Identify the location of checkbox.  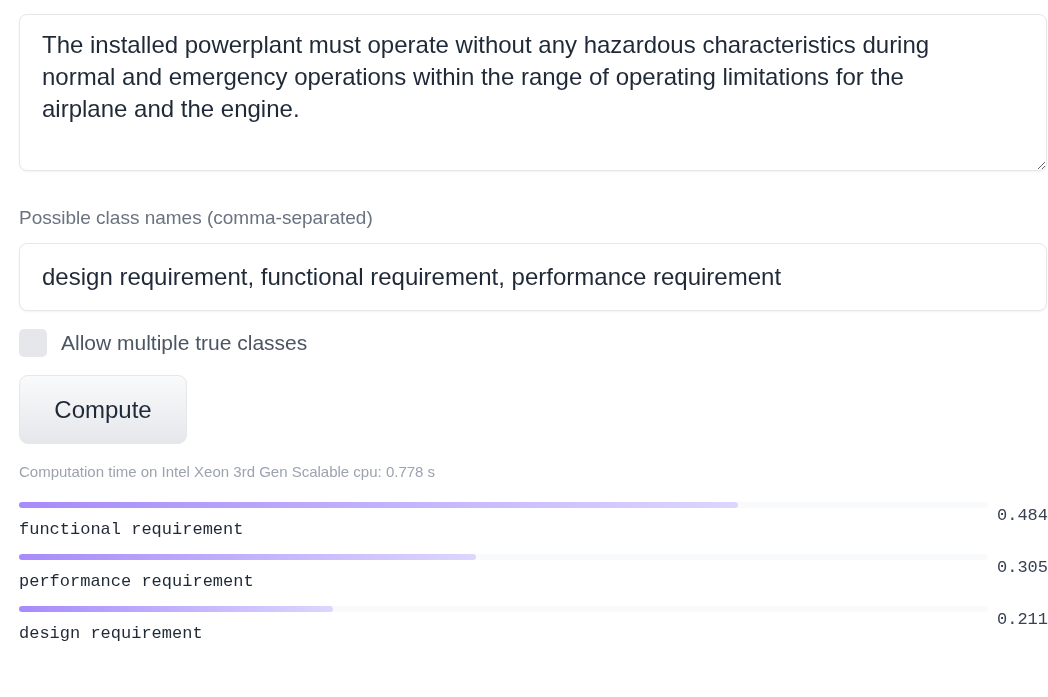
(33, 343).